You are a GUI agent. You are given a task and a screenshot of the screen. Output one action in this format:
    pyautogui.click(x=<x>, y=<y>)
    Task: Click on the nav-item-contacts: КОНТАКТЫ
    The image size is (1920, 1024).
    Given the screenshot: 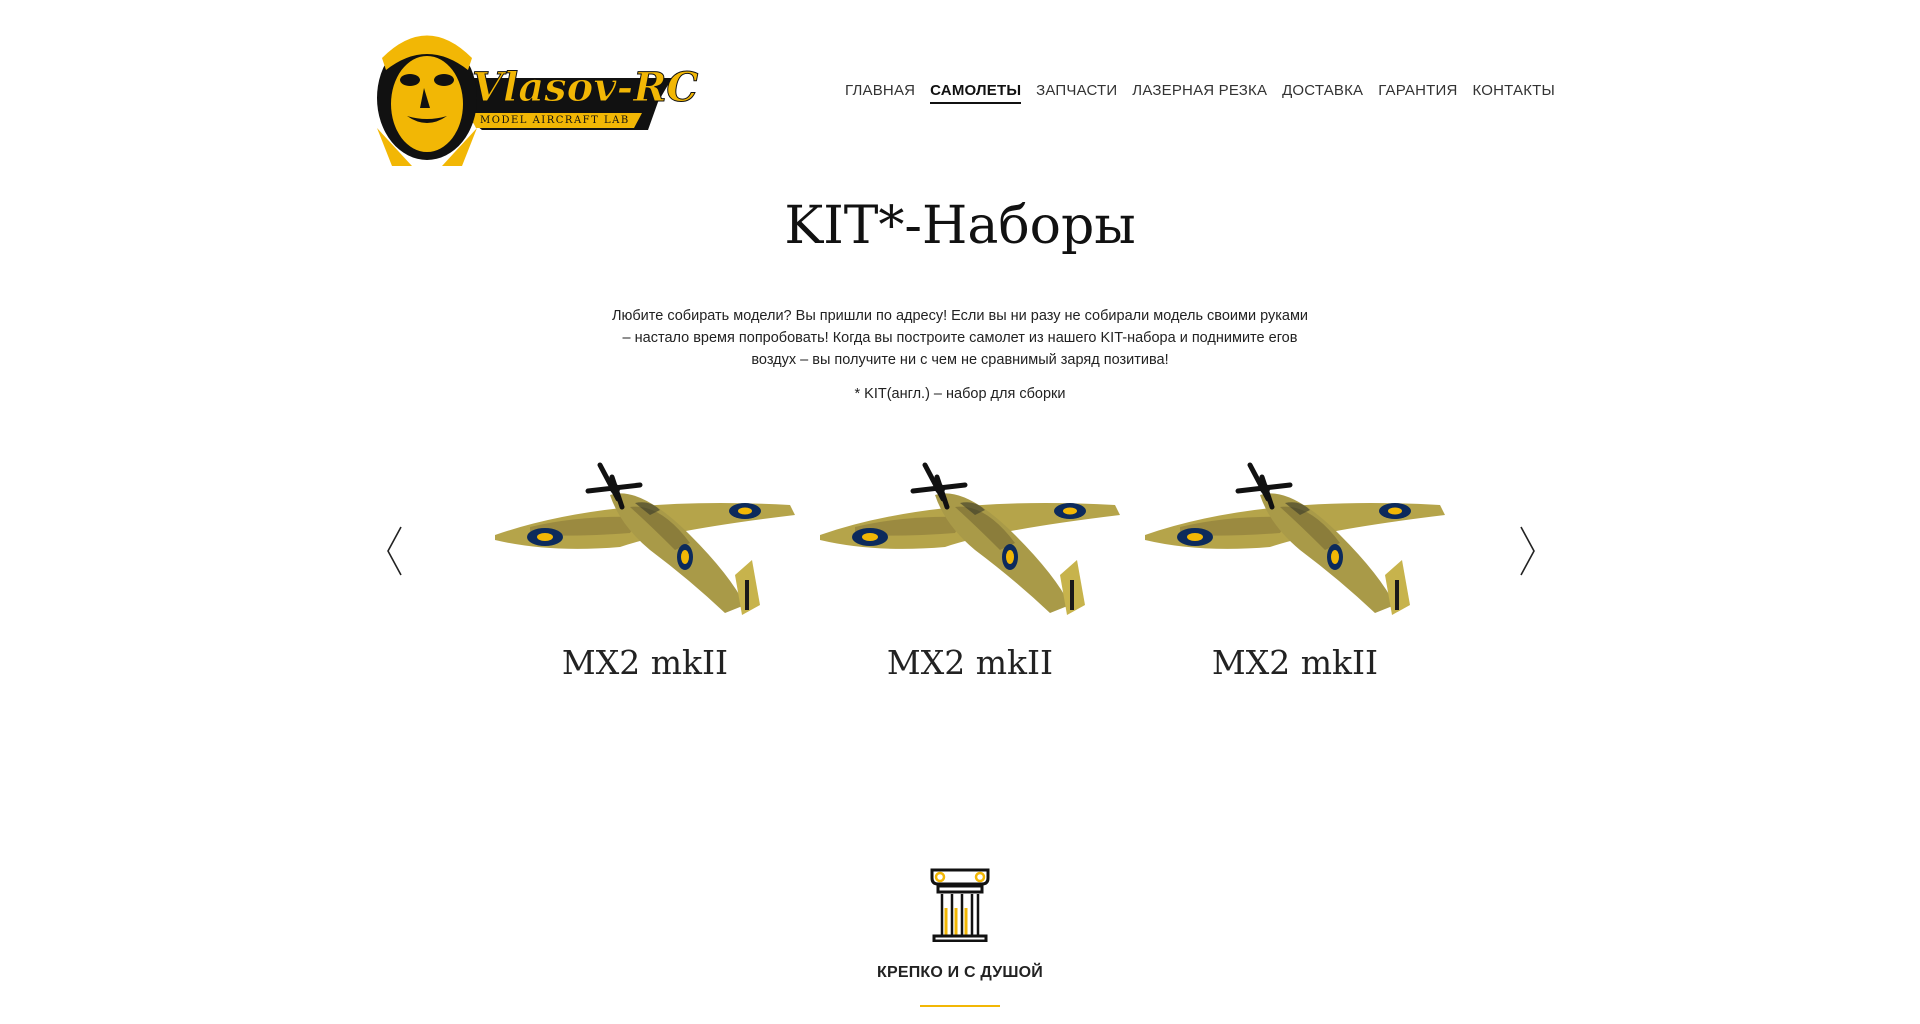 What is the action you would take?
    pyautogui.click(x=1513, y=93)
    